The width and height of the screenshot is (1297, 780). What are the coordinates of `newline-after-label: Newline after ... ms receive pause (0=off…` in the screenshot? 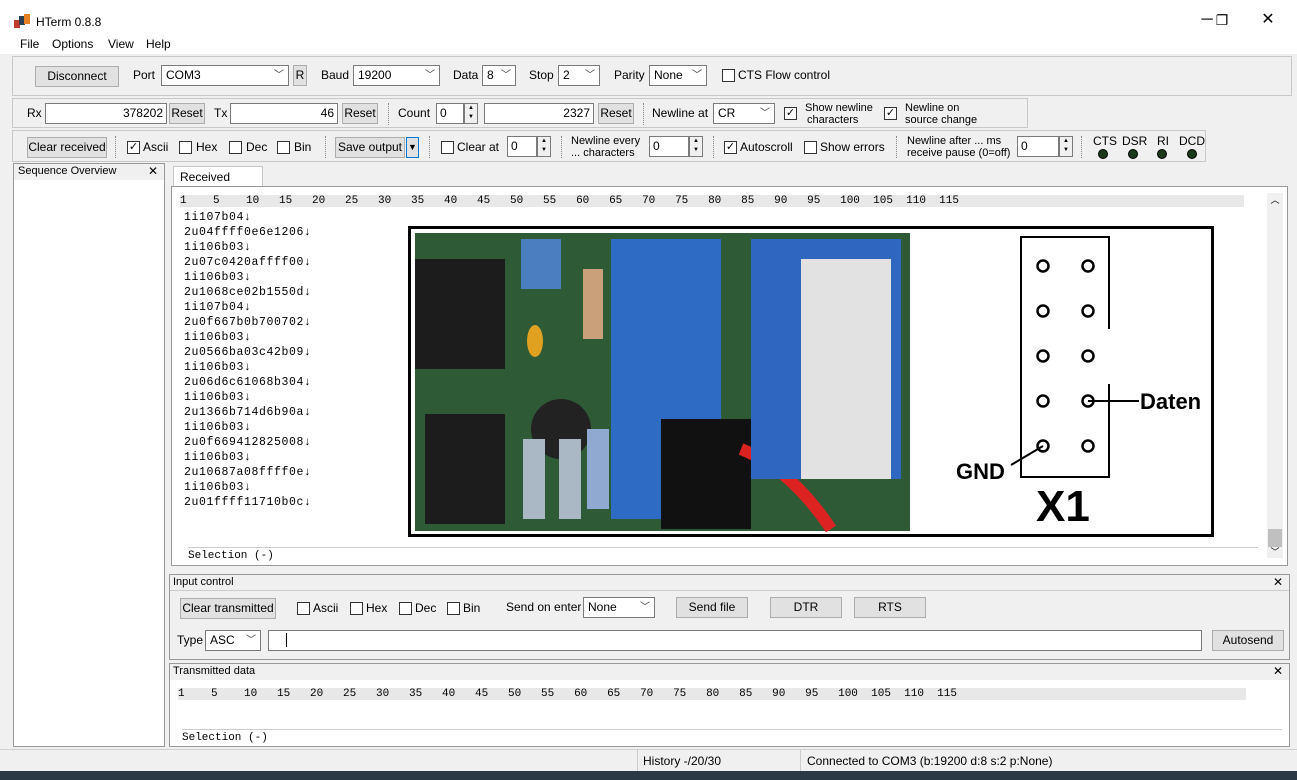 It's located at (959, 147).